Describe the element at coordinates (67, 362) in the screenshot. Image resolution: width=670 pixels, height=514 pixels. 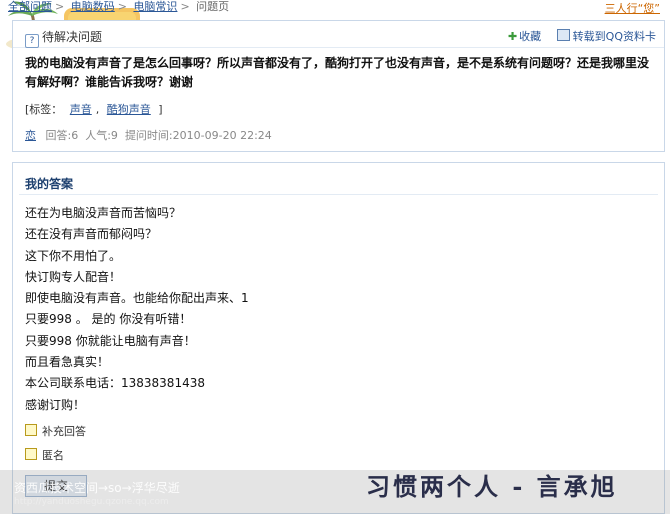
I see `answer-line: 而且看急真实！` at that location.